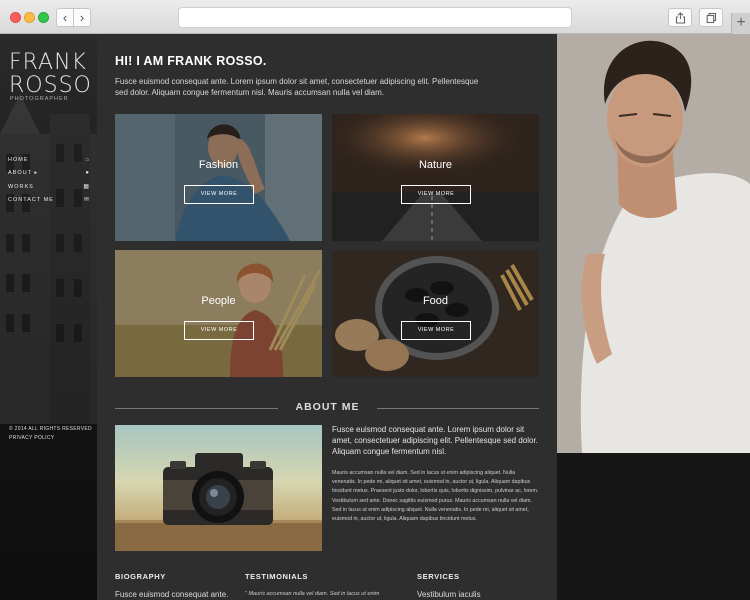 The image size is (750, 600). Describe the element at coordinates (218, 502) in the screenshot. I see `camera-illustration` at that location.